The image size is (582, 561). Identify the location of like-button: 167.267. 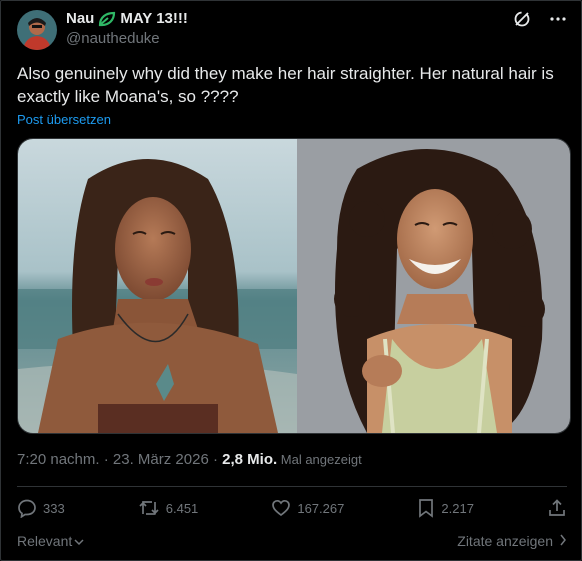
(307, 508).